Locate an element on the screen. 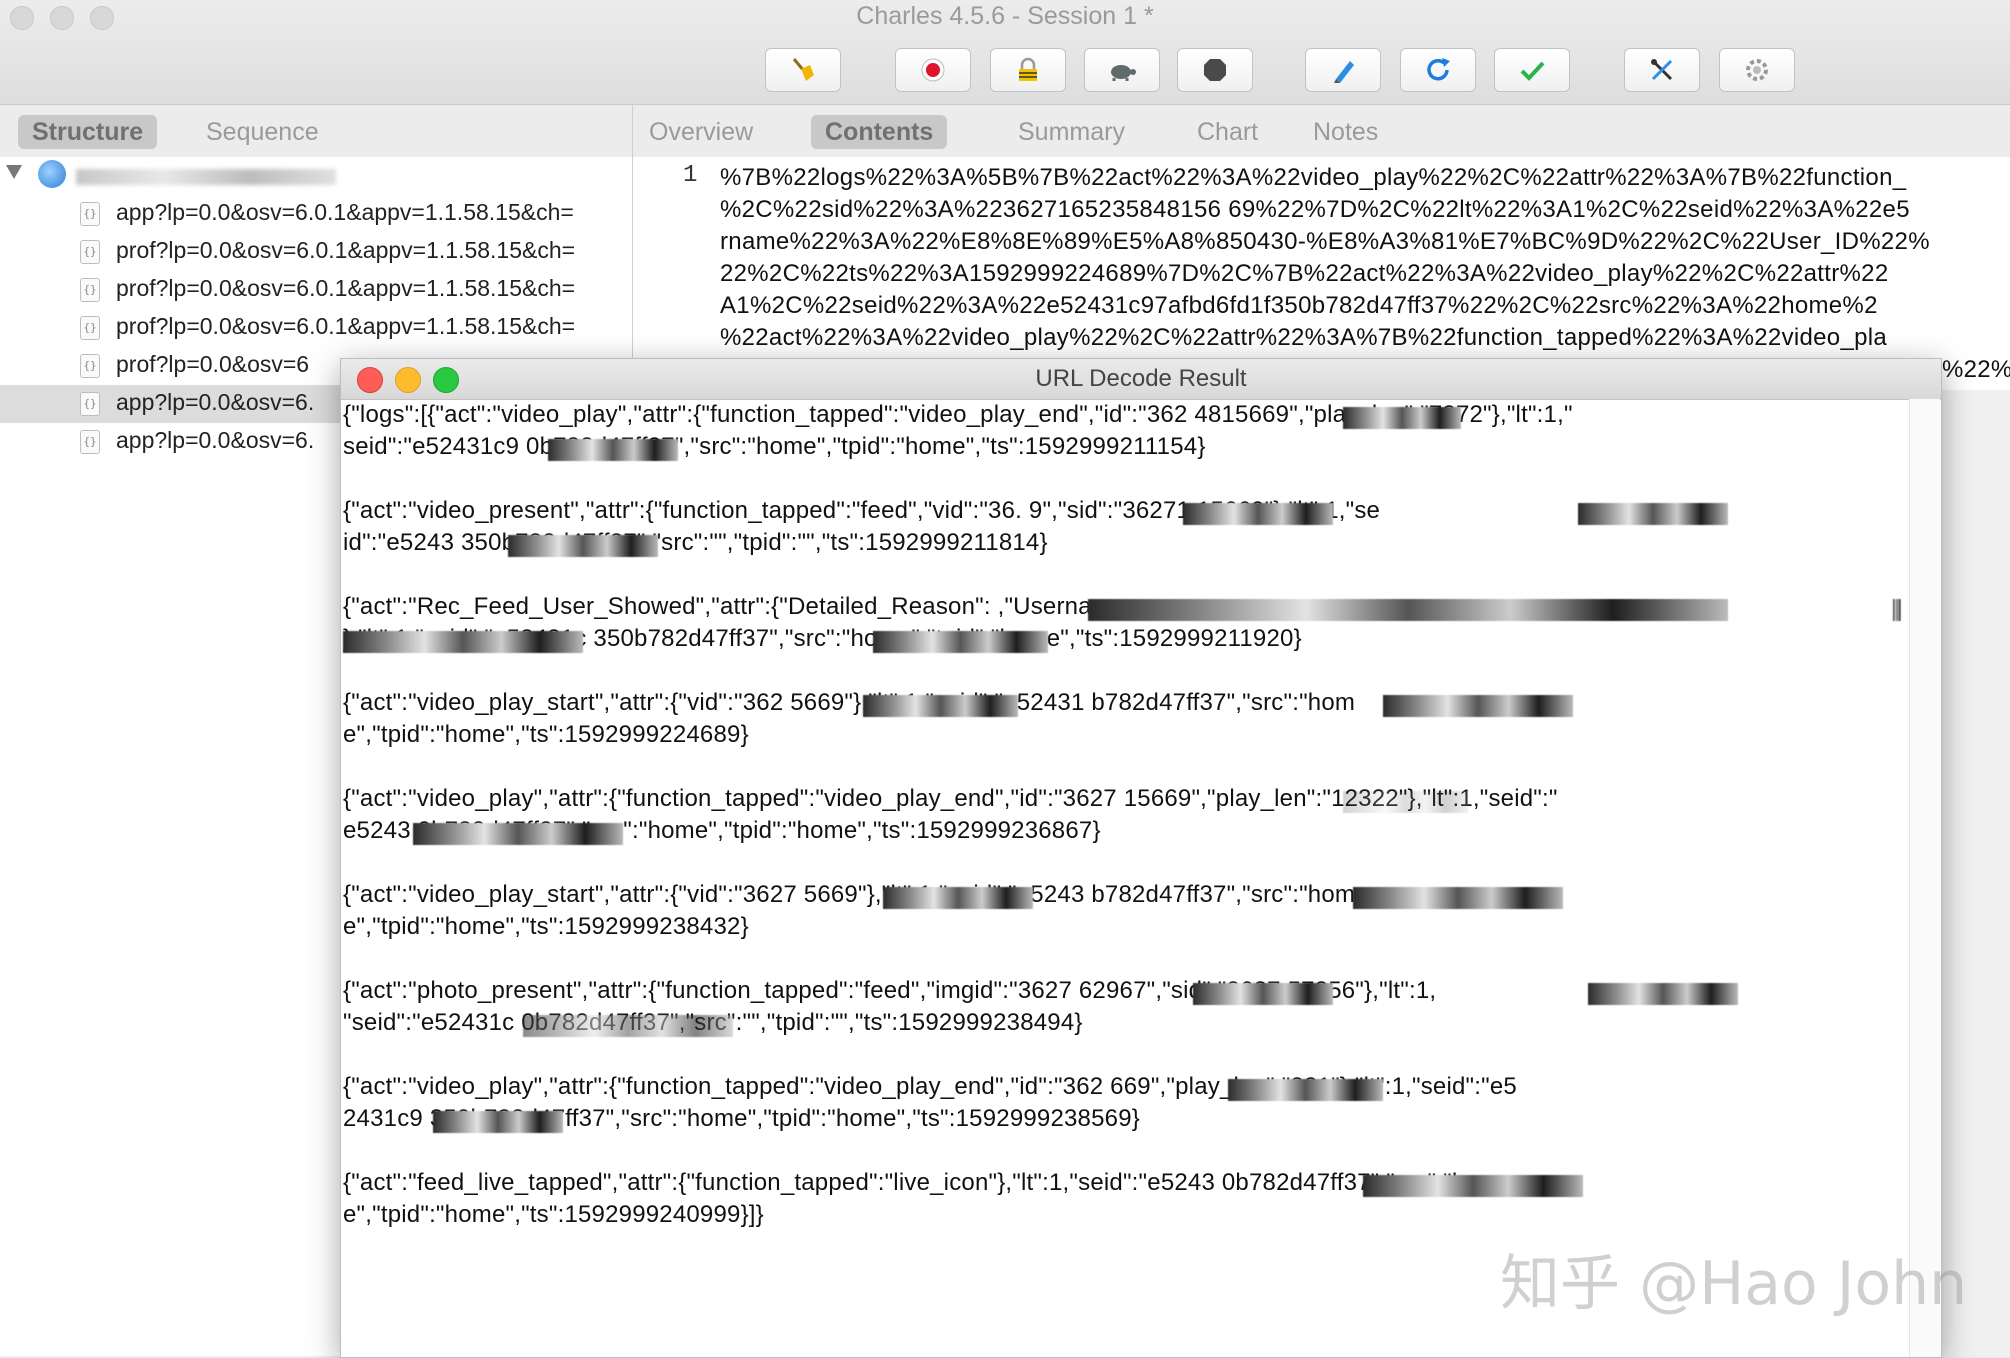  tree-item-label: prof?lp=0.0&osv=6 is located at coordinates (213, 364).